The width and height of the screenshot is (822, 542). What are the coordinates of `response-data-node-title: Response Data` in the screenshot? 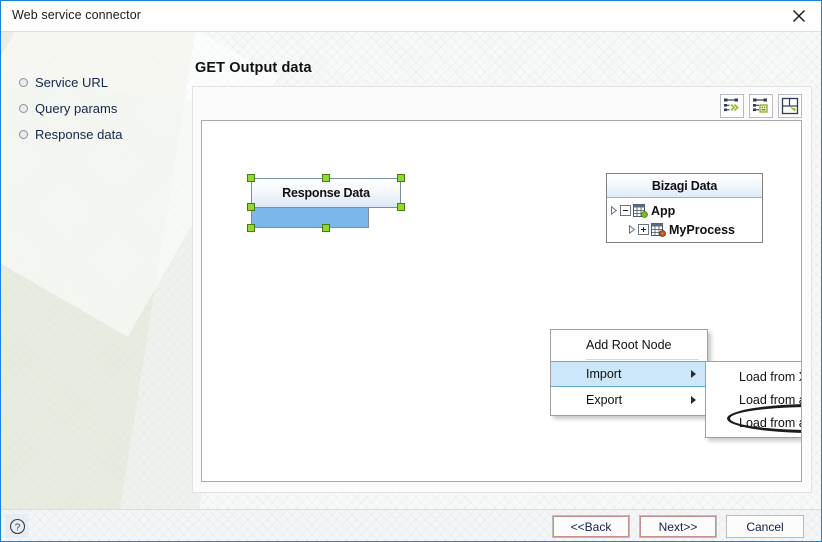 It's located at (326, 193).